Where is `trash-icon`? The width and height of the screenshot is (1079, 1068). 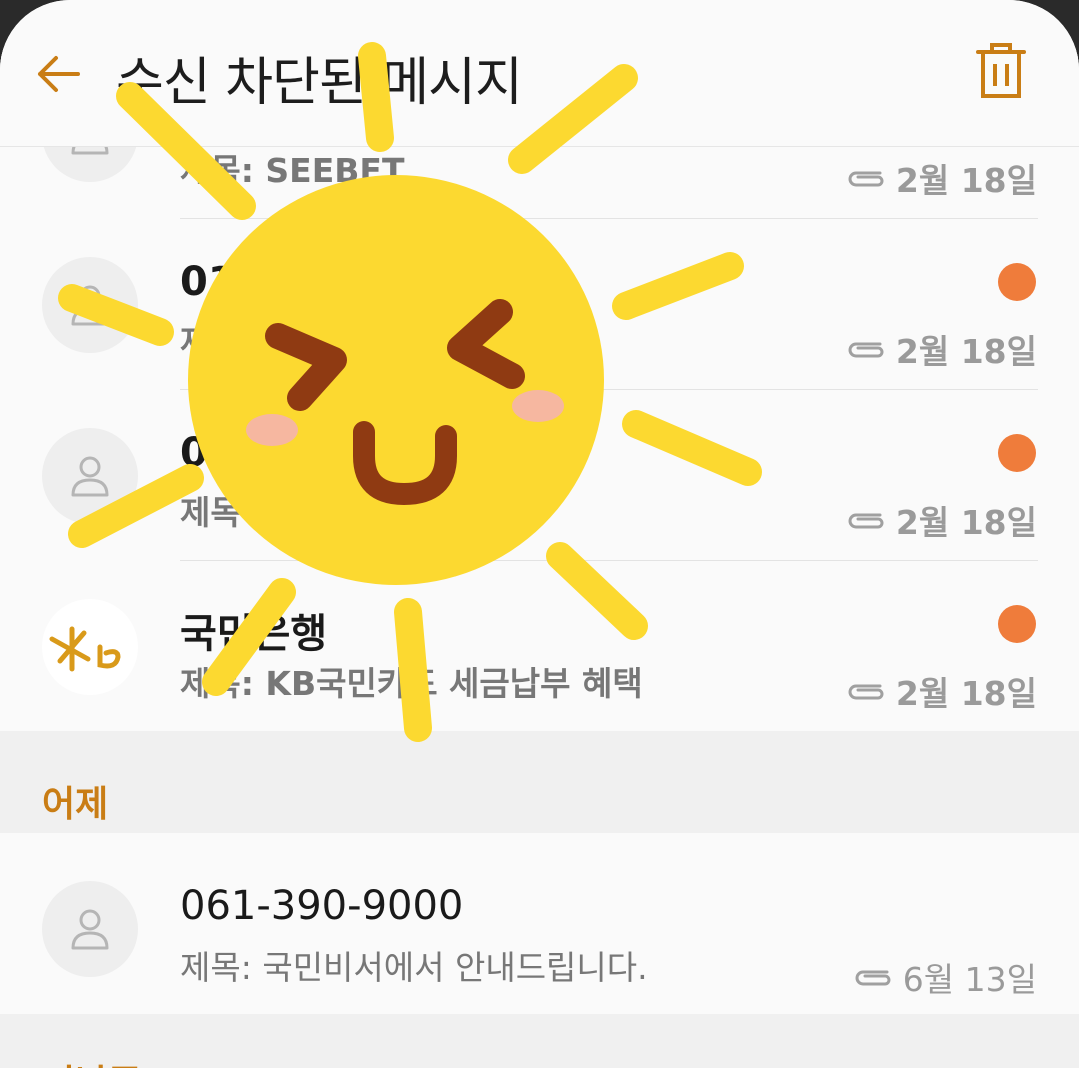
trash-icon is located at coordinates (1001, 71).